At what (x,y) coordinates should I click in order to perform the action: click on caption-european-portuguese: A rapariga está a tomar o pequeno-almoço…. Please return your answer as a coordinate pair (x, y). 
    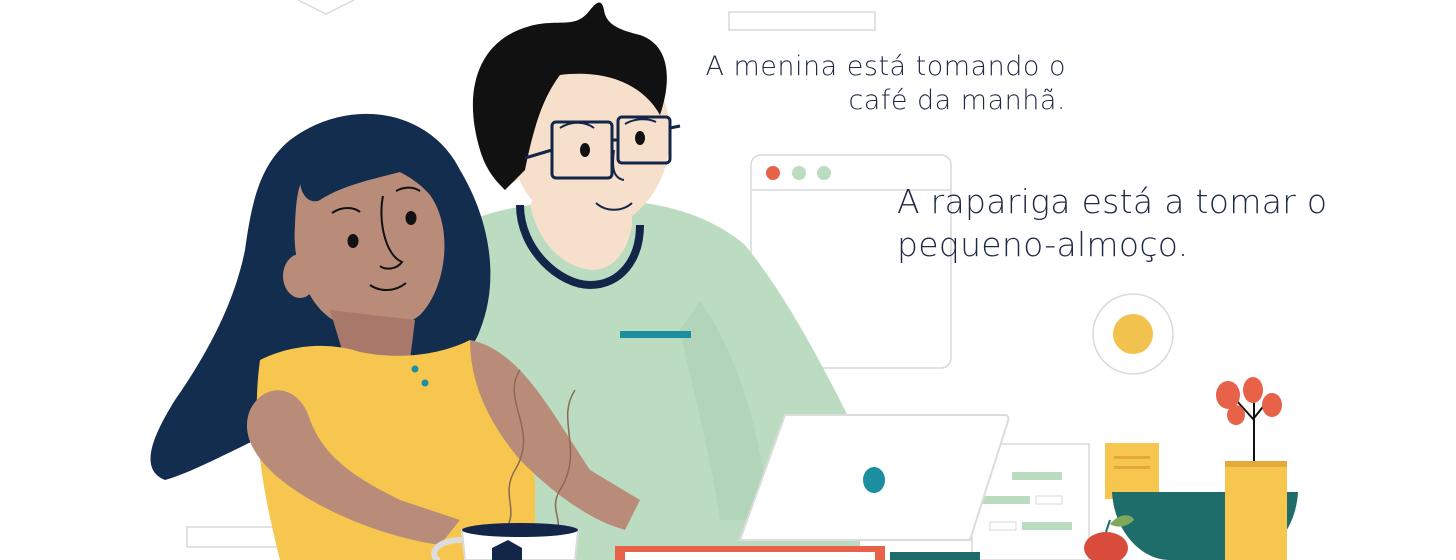
    Looking at the image, I should click on (1112, 223).